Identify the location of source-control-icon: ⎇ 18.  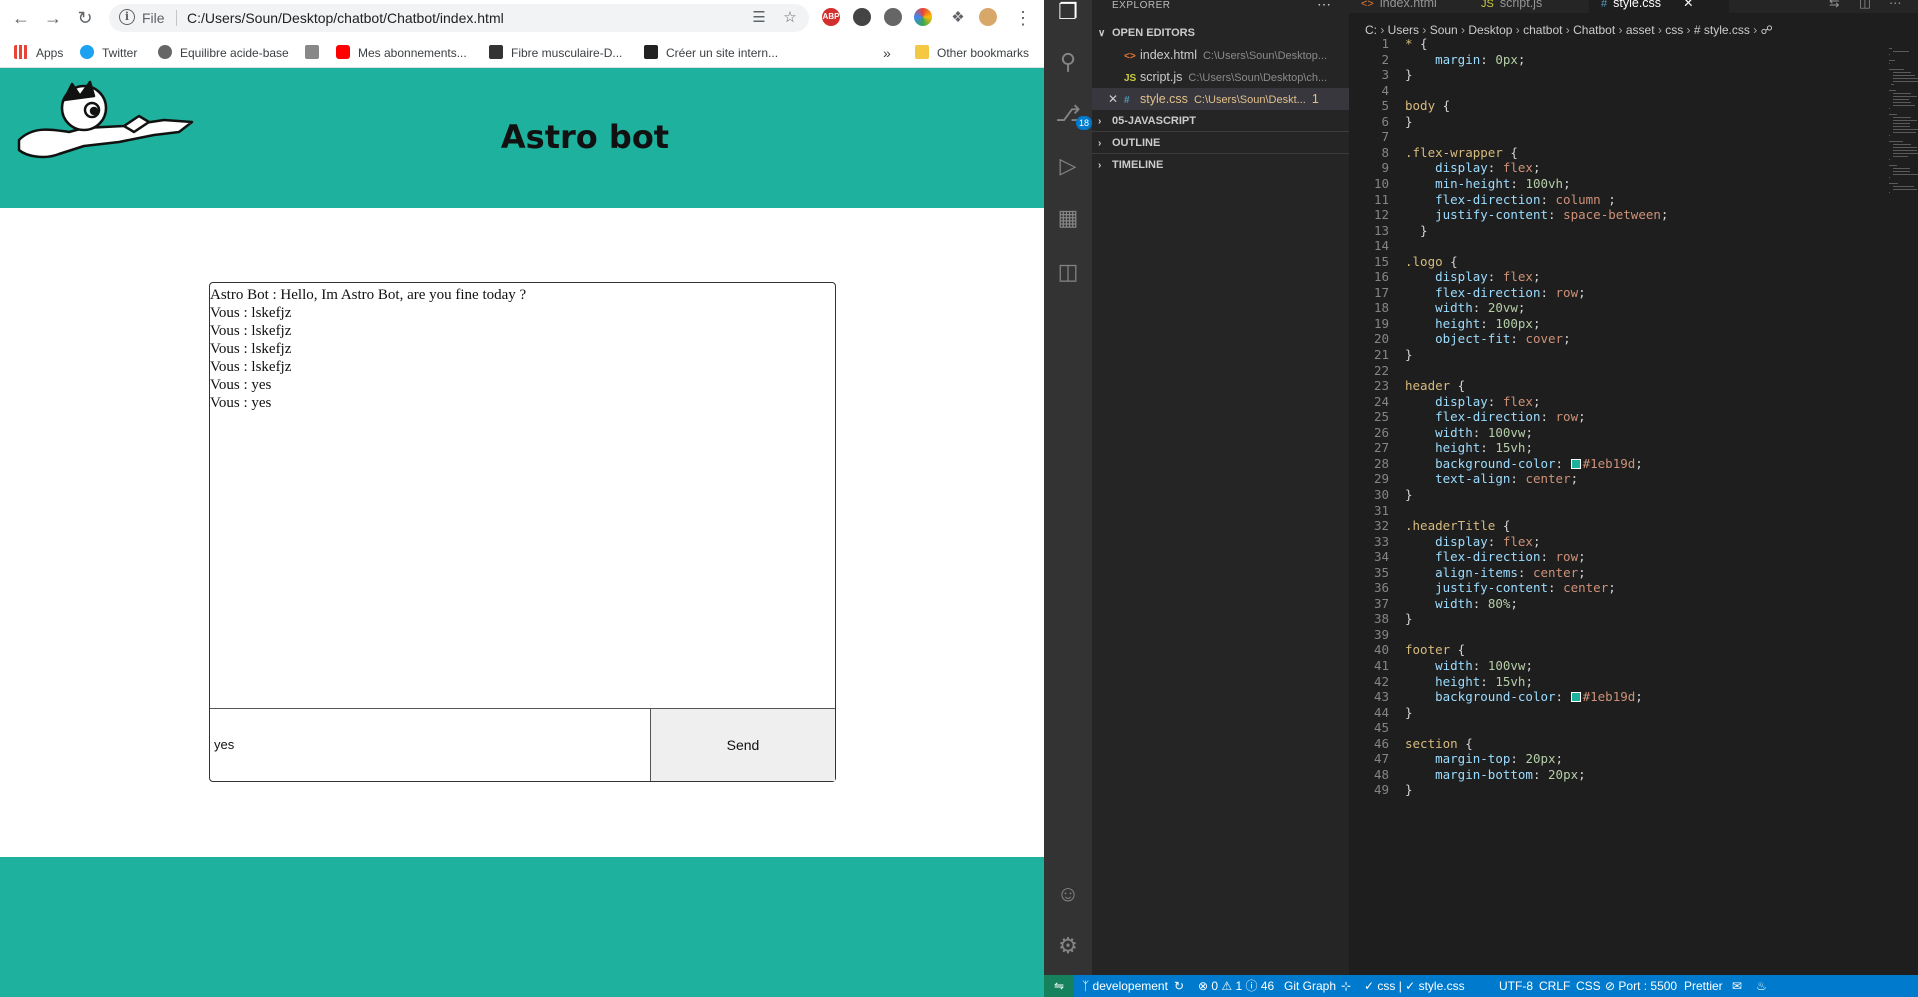
(1072, 114).